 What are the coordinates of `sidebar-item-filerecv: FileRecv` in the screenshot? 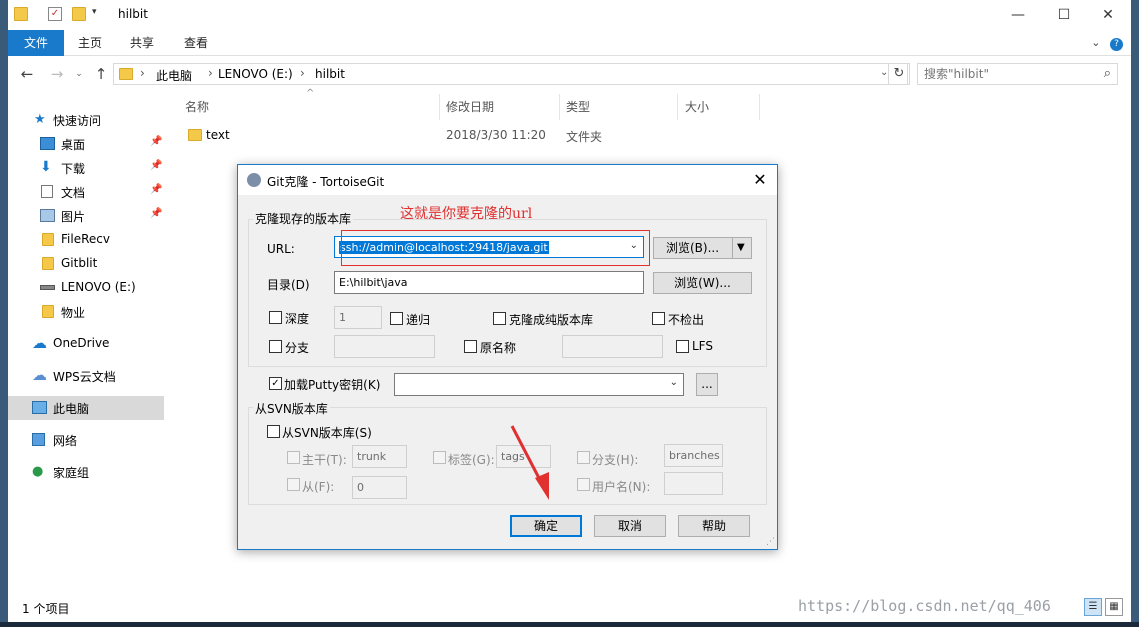 It's located at (86, 240).